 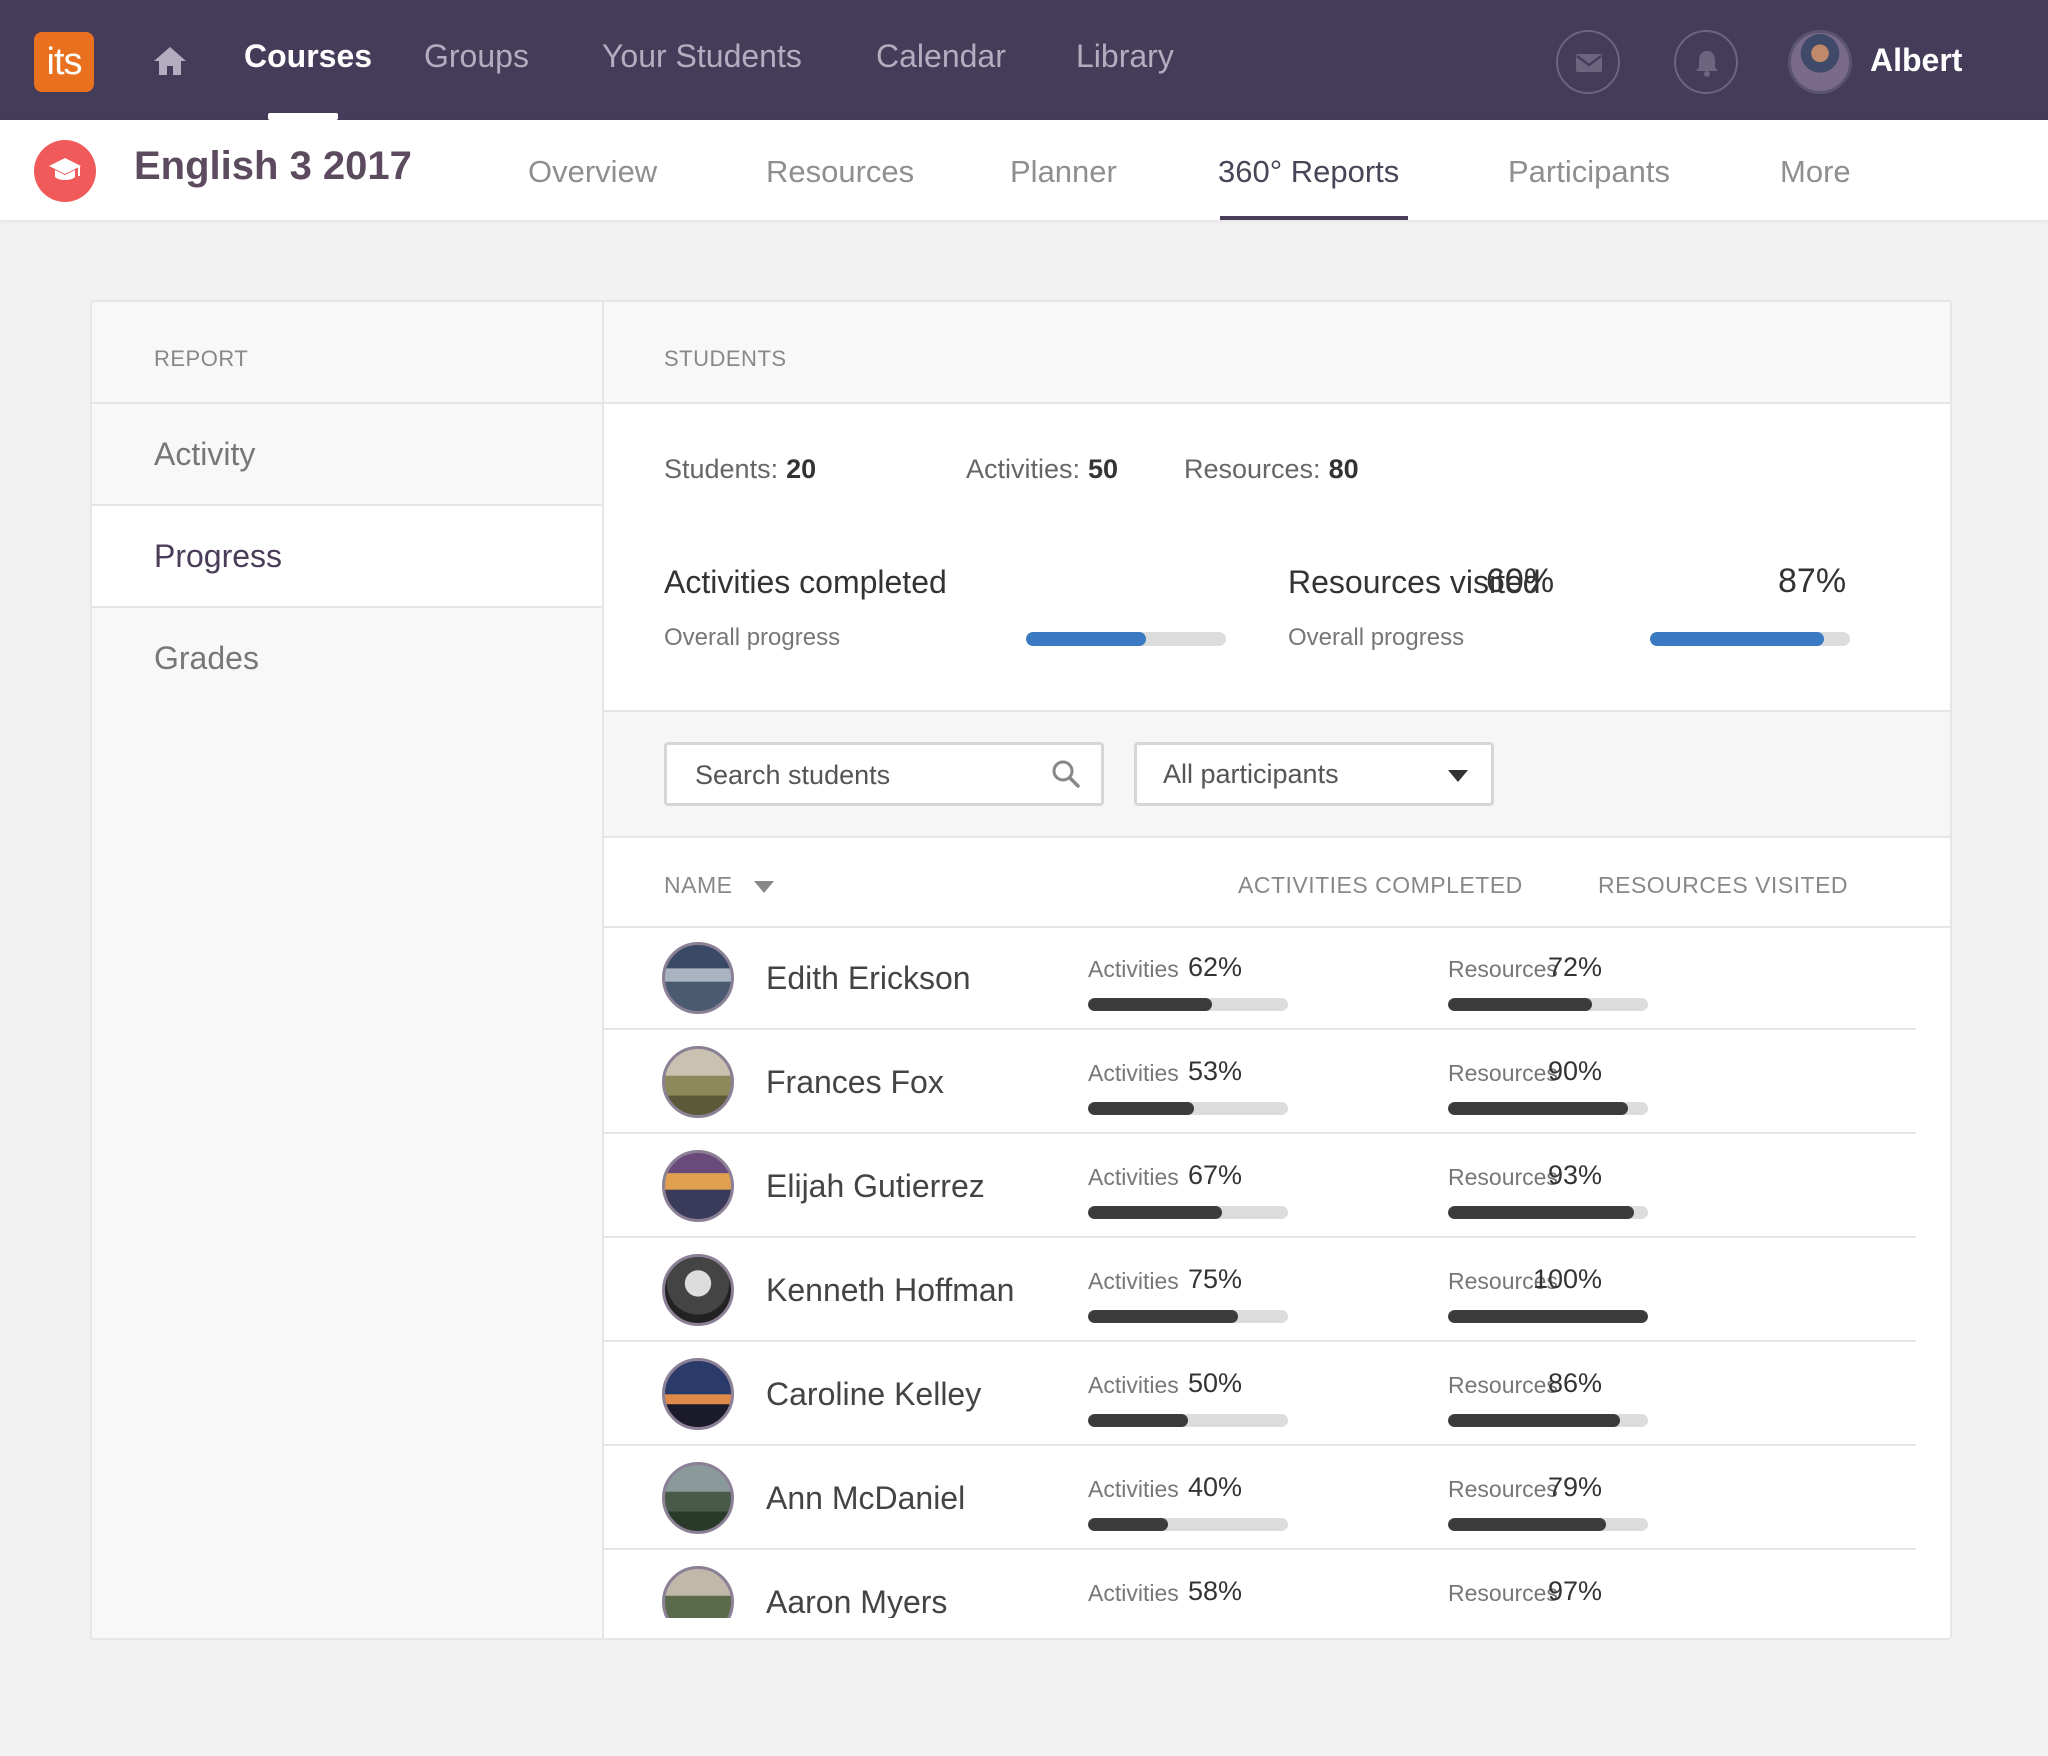 I want to click on column-label: NAME, so click(x=698, y=885).